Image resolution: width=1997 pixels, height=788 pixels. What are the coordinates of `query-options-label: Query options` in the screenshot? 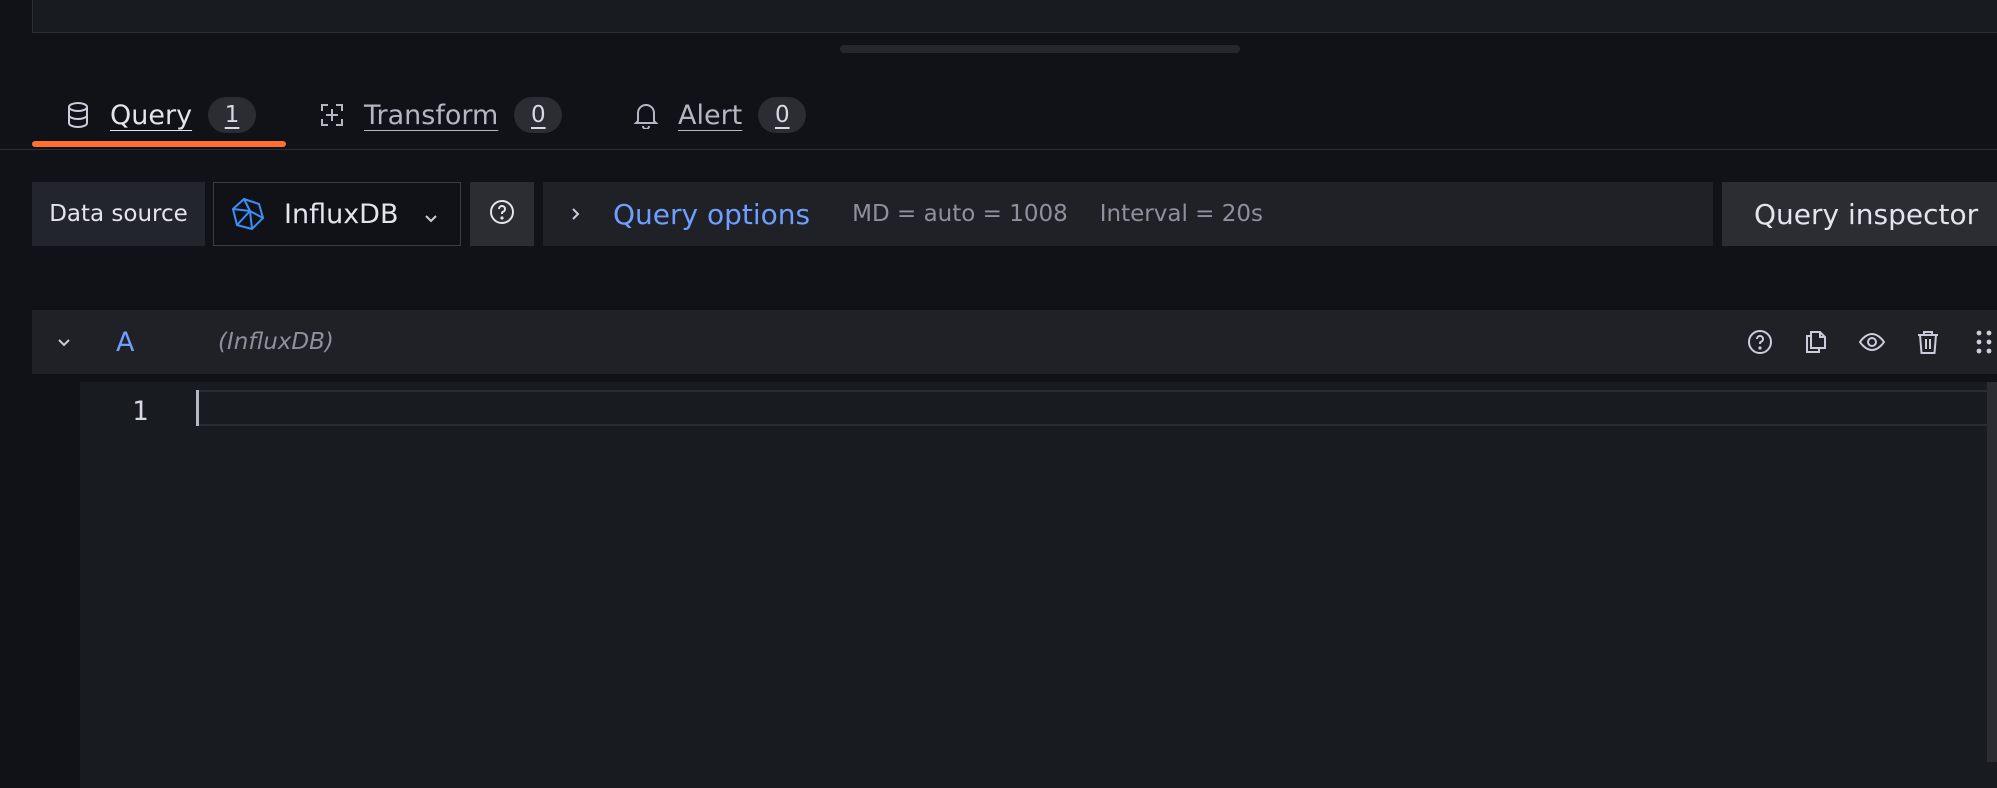 It's located at (712, 214).